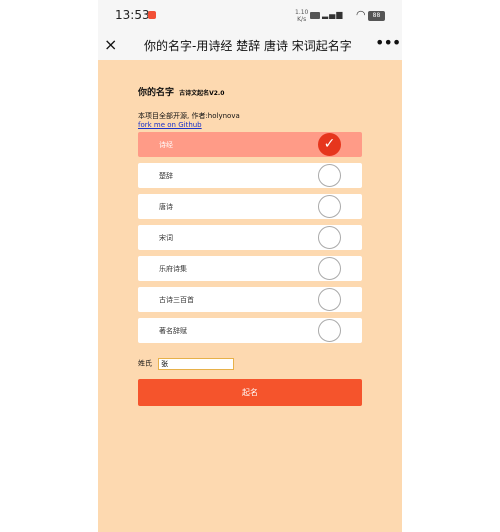  What do you see at coordinates (196, 363) in the screenshot?
I see `surname-input` at bounding box center [196, 363].